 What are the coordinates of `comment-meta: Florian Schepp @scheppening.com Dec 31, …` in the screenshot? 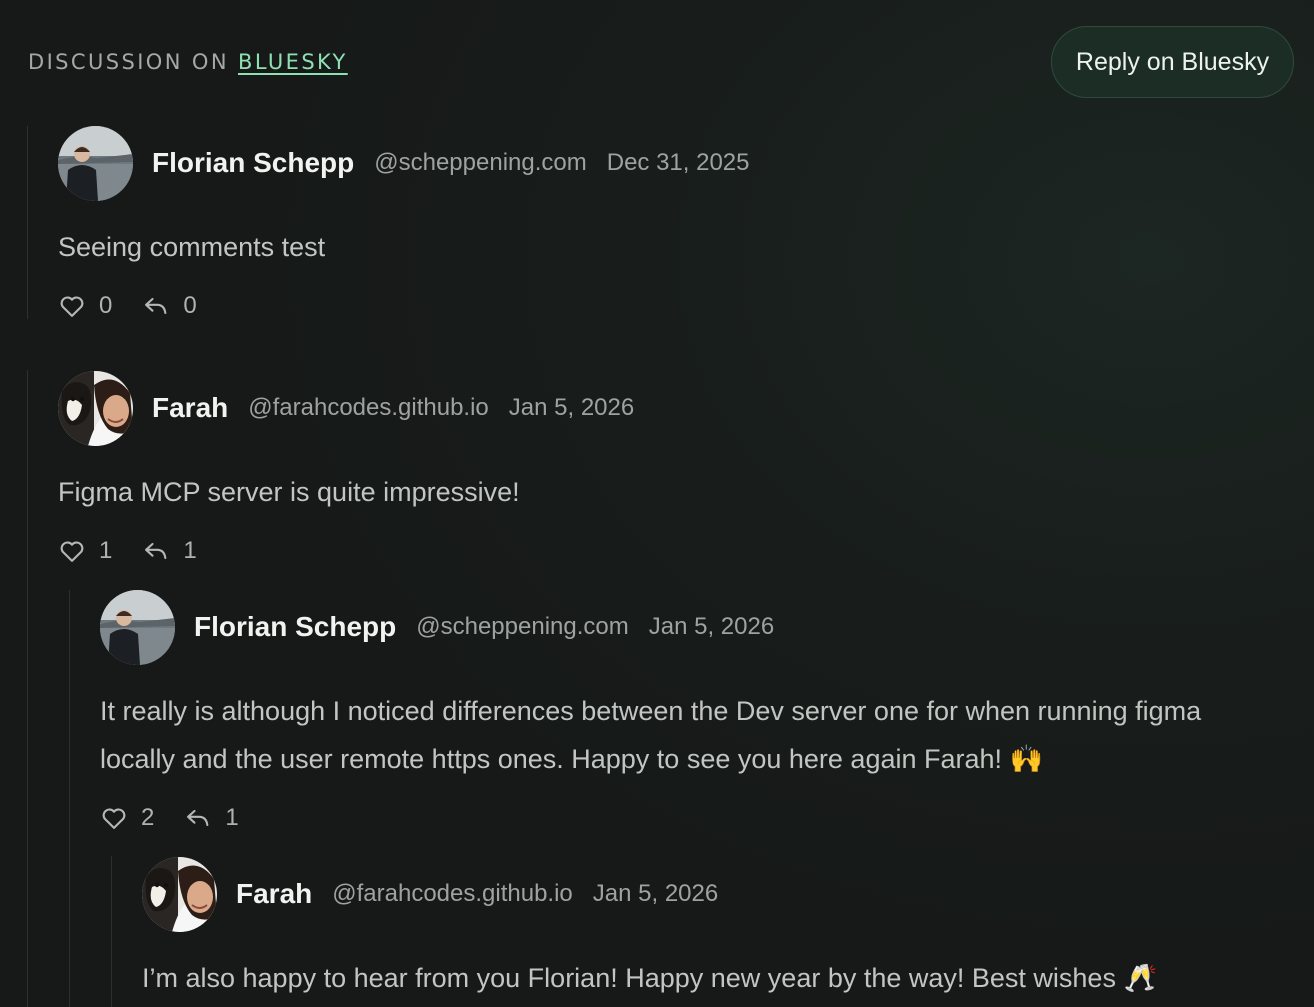 It's located at (648, 163).